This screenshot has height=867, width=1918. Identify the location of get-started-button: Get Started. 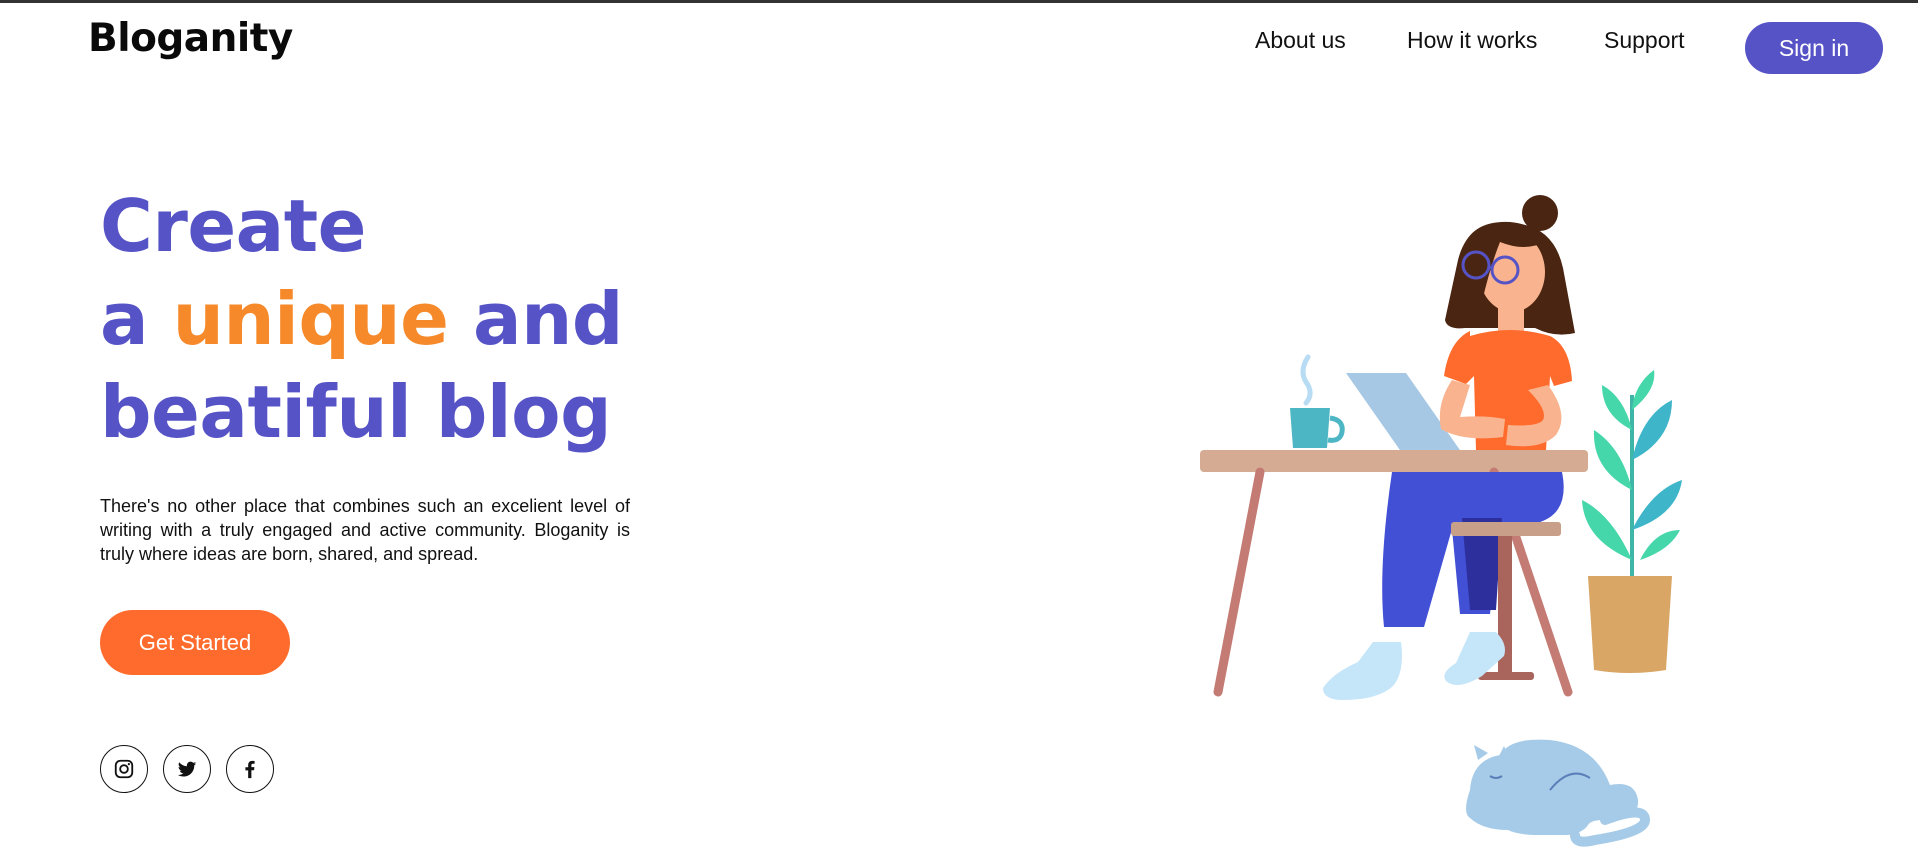
(195, 642).